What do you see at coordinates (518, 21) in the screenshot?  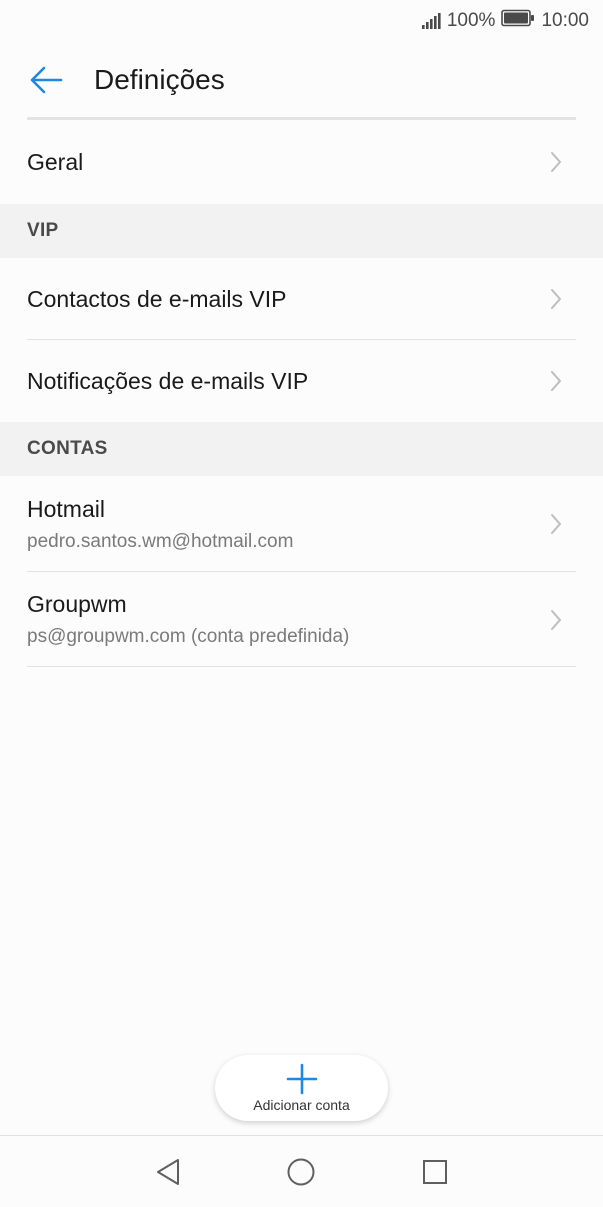 I see `battery-icon` at bounding box center [518, 21].